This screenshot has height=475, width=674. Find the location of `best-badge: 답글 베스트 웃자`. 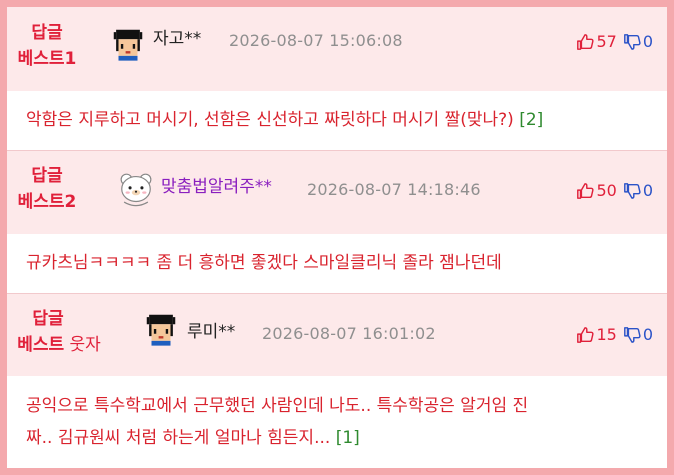

best-badge: 답글 베스트 웃자 is located at coordinates (59, 332).